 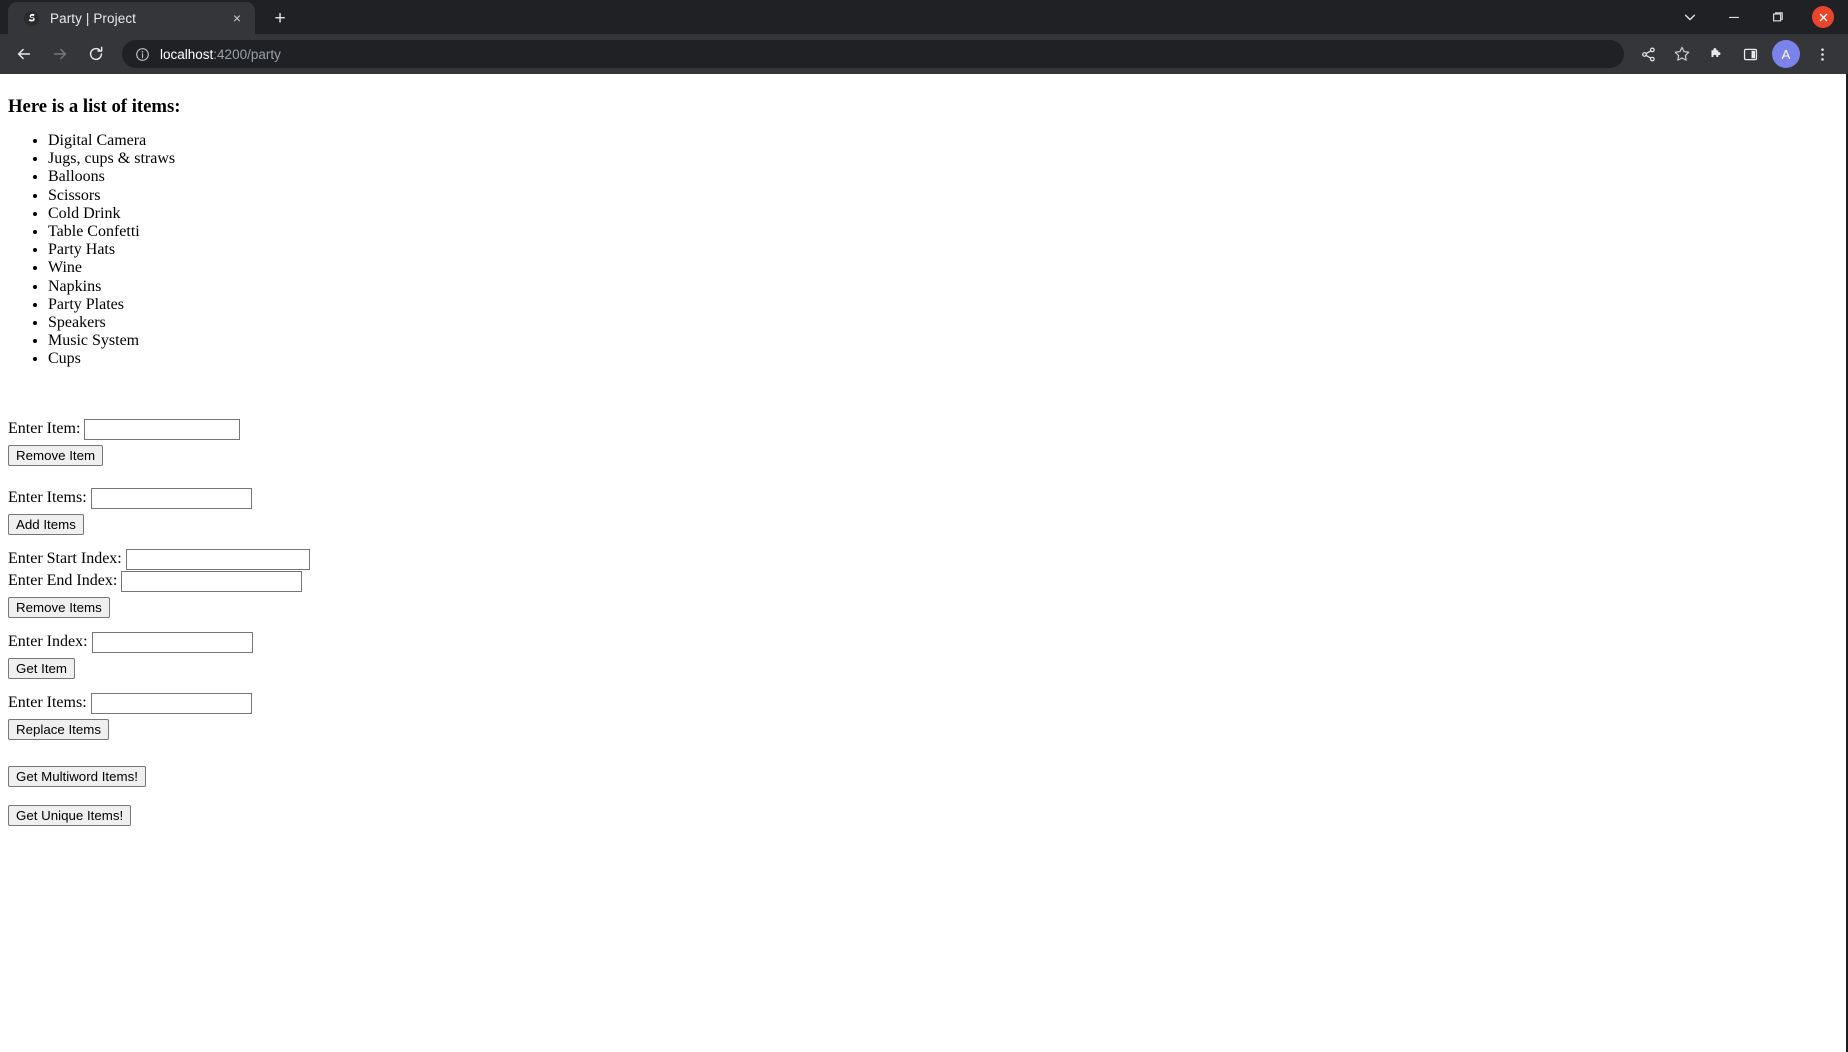 I want to click on replace-items-button-row: Replace Items, so click(x=923, y=727).